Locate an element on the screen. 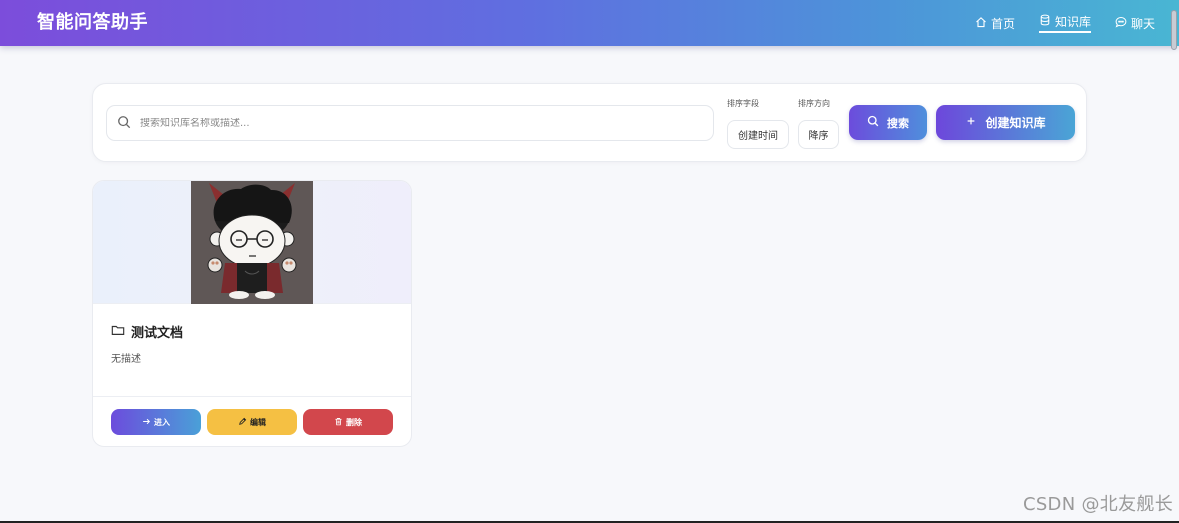  home-icon is located at coordinates (981, 23).